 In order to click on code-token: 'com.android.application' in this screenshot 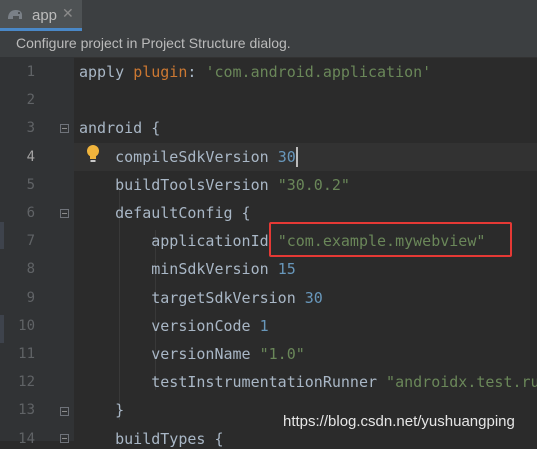, I will do `click(318, 72)`.